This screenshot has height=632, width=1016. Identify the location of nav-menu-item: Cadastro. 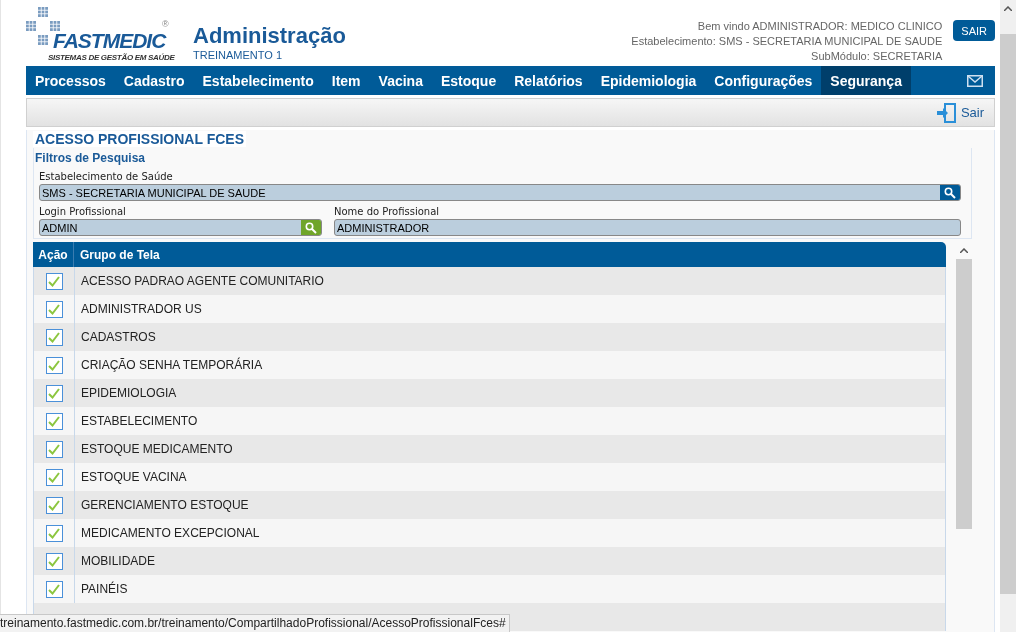
(154, 80).